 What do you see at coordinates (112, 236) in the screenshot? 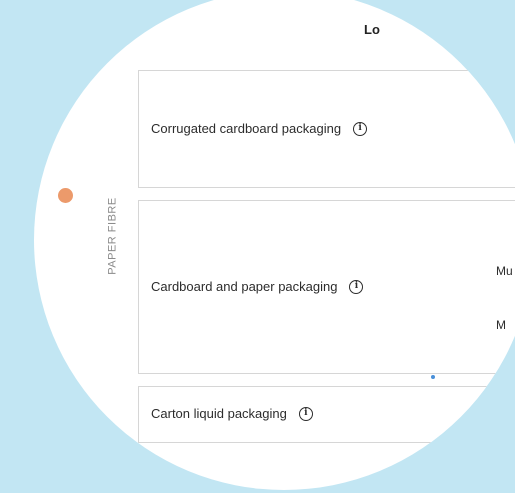
I see `category-label: PAPER FIBRE` at bounding box center [112, 236].